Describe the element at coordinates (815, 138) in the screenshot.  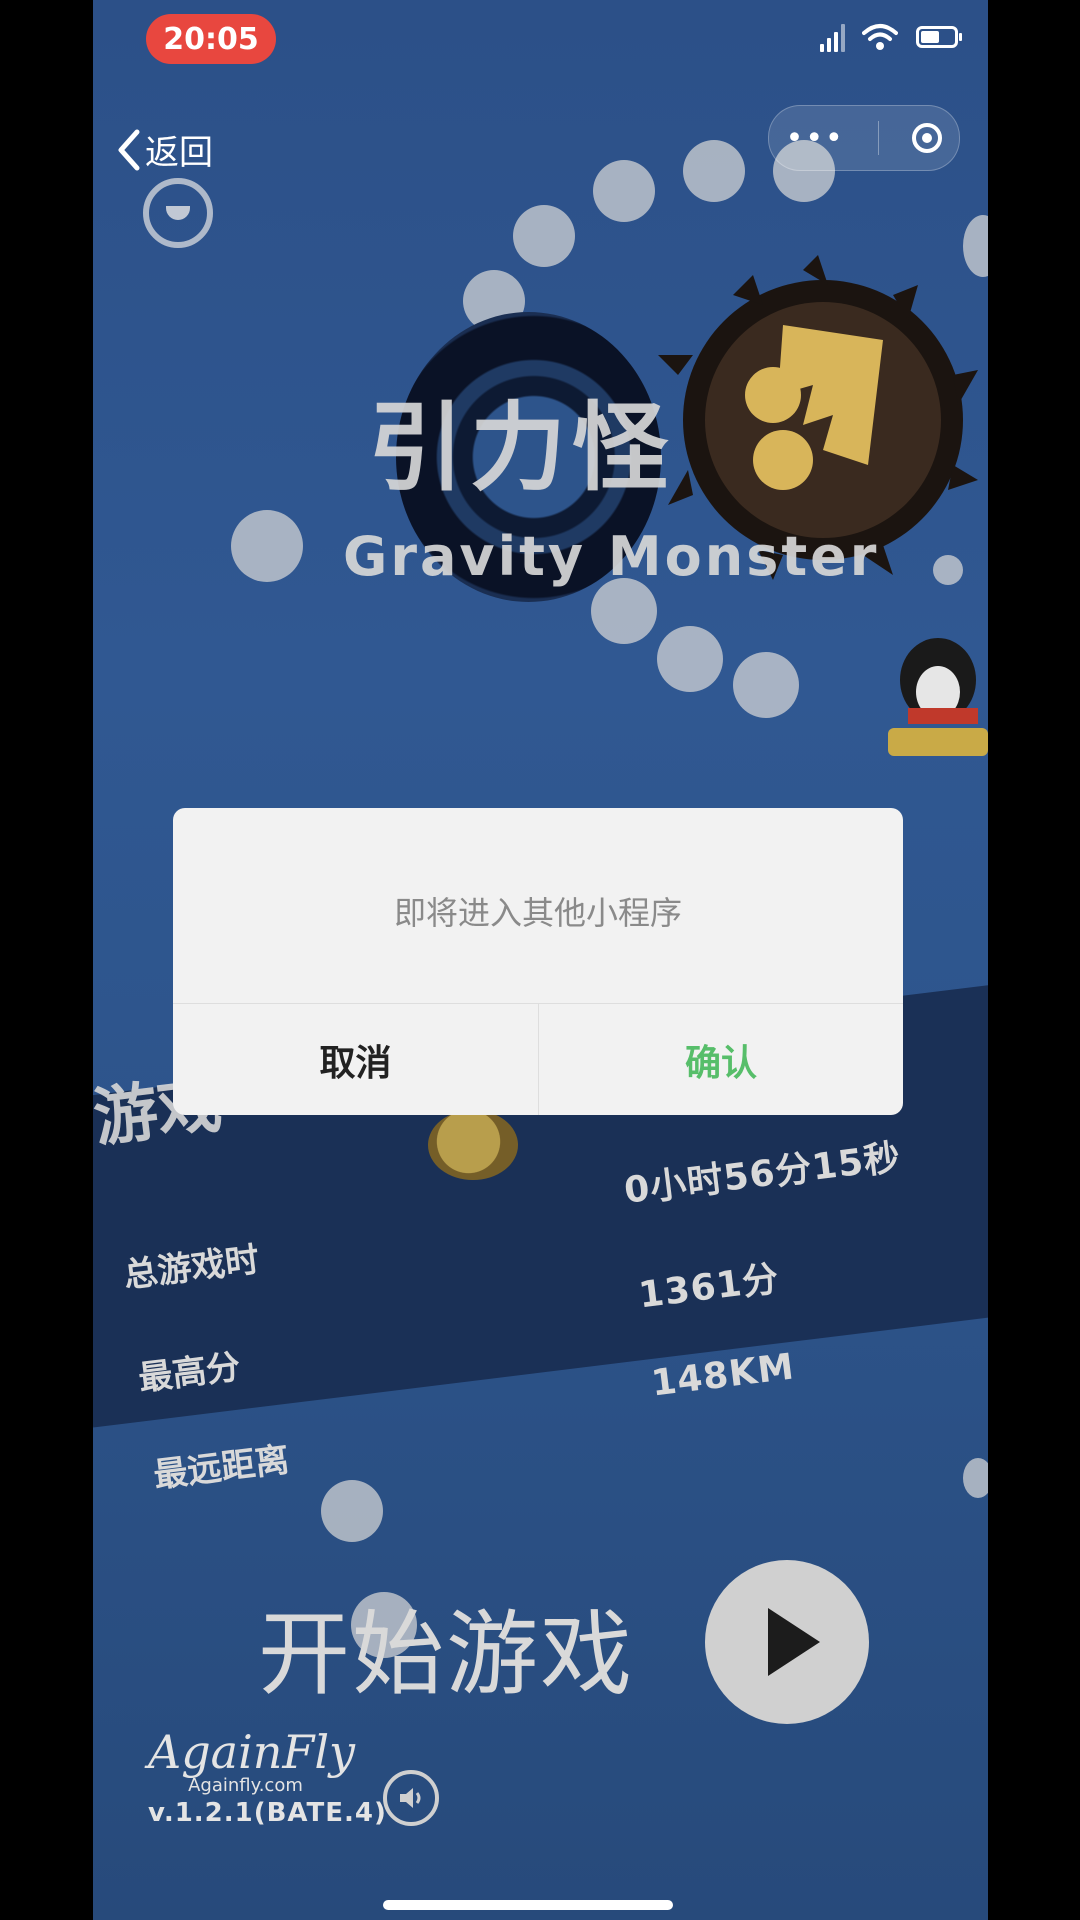
I see `more-dots-icon: •••` at that location.